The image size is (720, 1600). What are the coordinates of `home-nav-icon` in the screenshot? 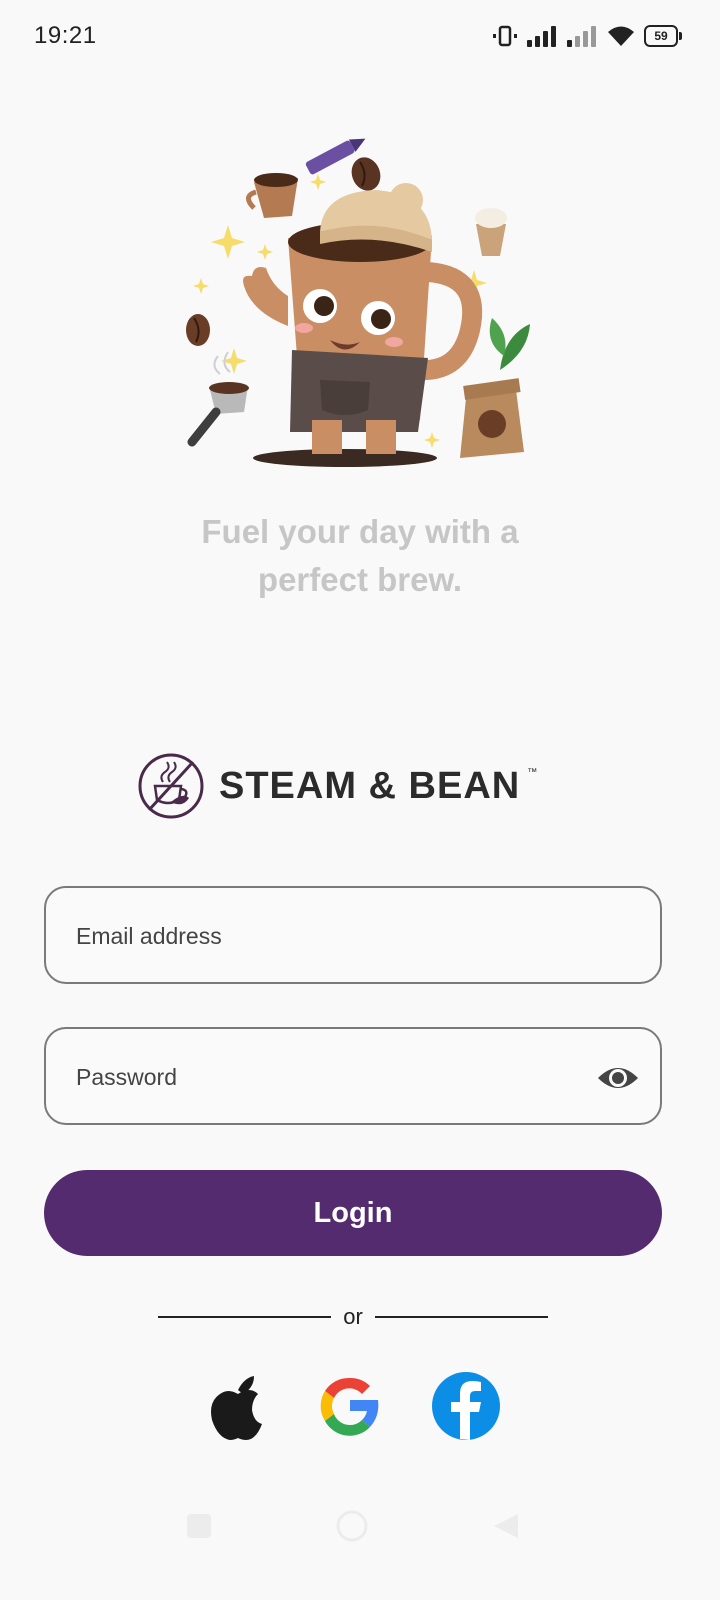 It's located at (352, 1526).